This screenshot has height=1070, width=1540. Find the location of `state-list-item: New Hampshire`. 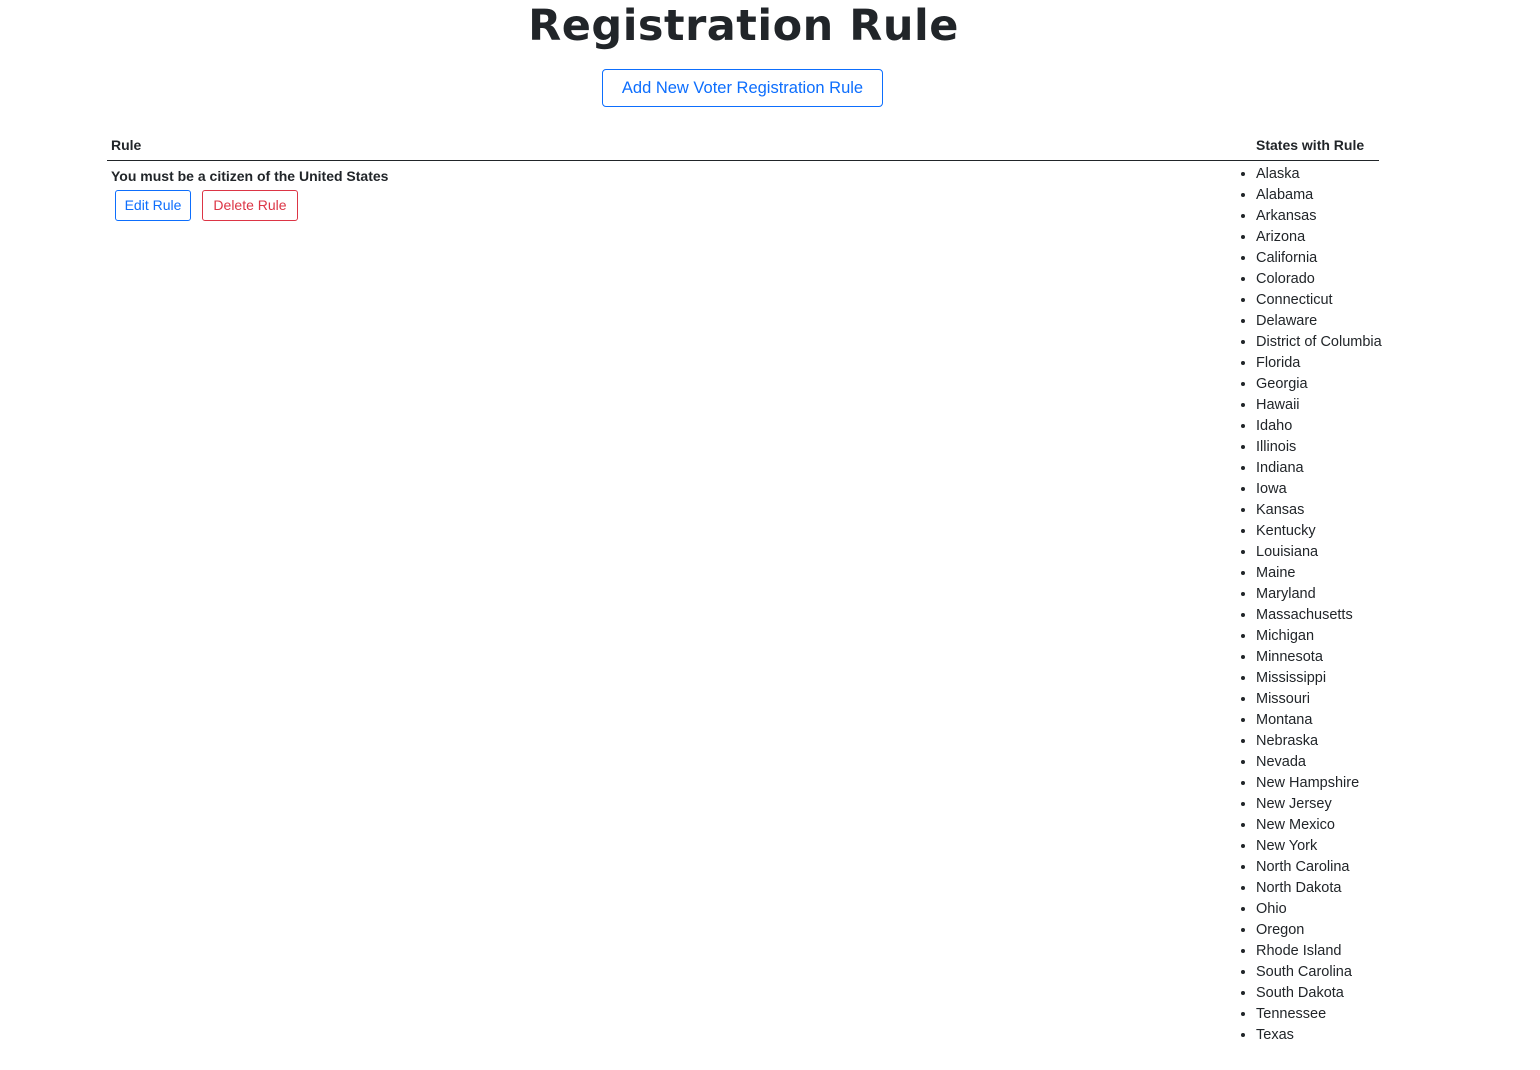

state-list-item: New Hampshire is located at coordinates (1323, 783).